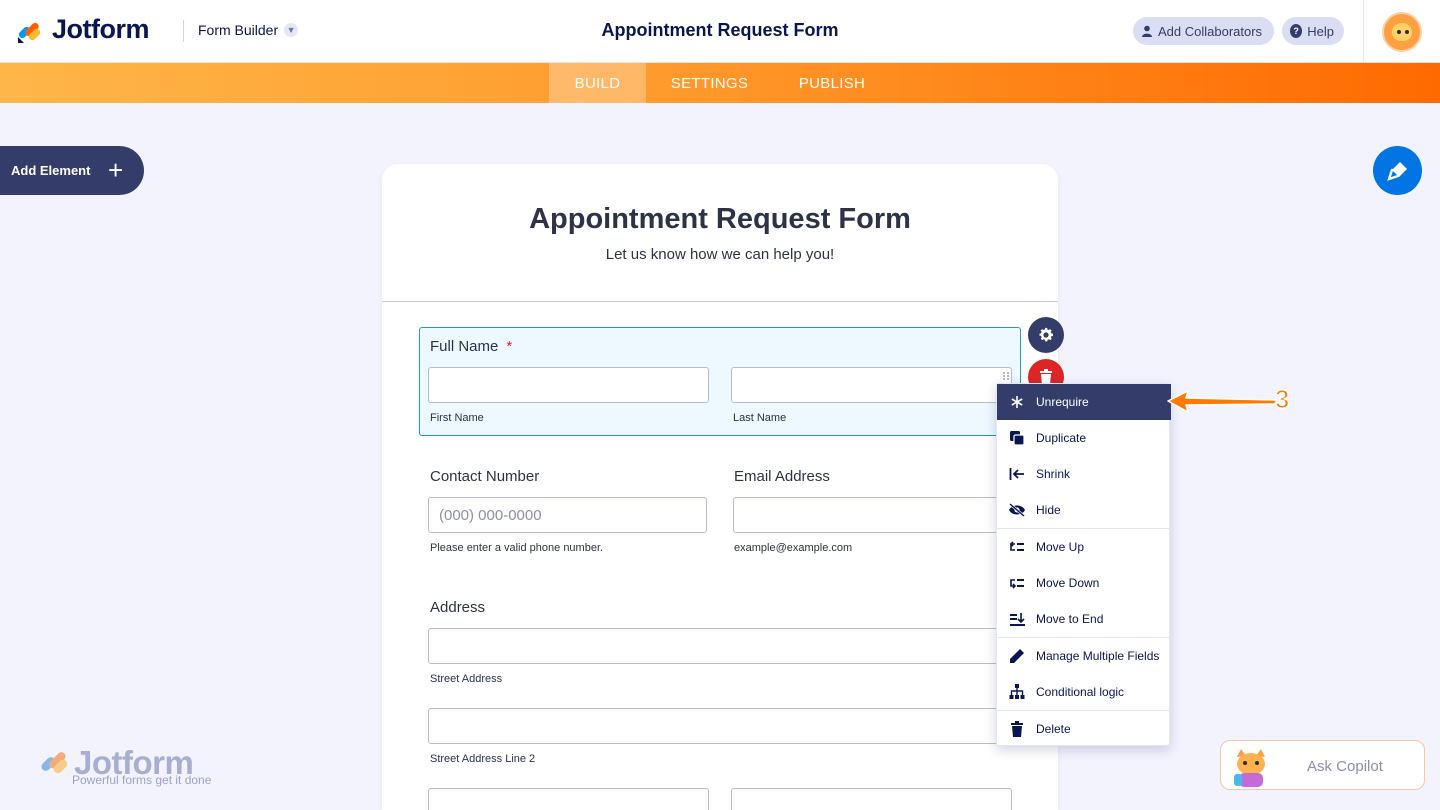 The height and width of the screenshot is (810, 1440). What do you see at coordinates (471, 346) in the screenshot?
I see `full-name-label: Full Name *` at bounding box center [471, 346].